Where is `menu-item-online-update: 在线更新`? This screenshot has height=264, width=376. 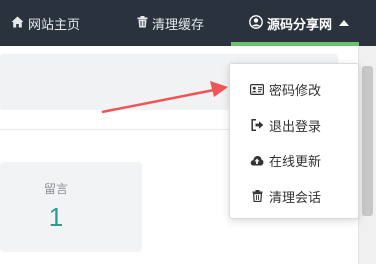 menu-item-online-update: 在线更新 is located at coordinates (294, 160).